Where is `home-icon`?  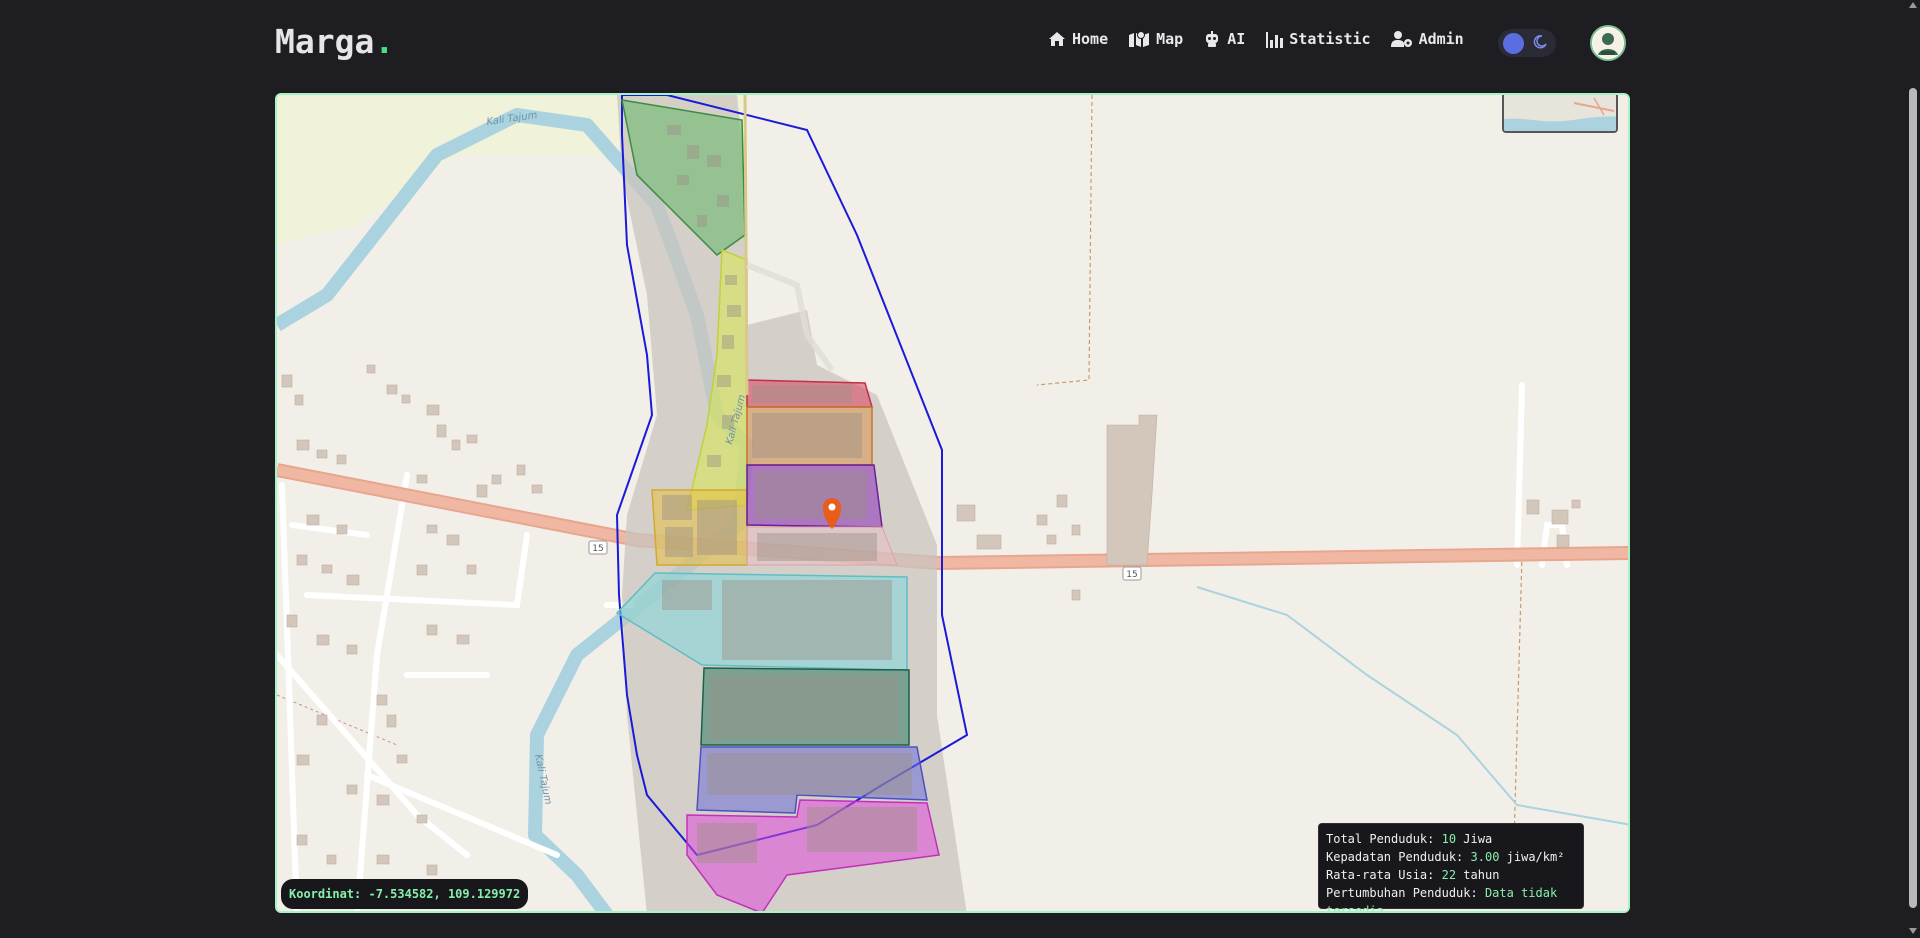
home-icon is located at coordinates (1057, 39).